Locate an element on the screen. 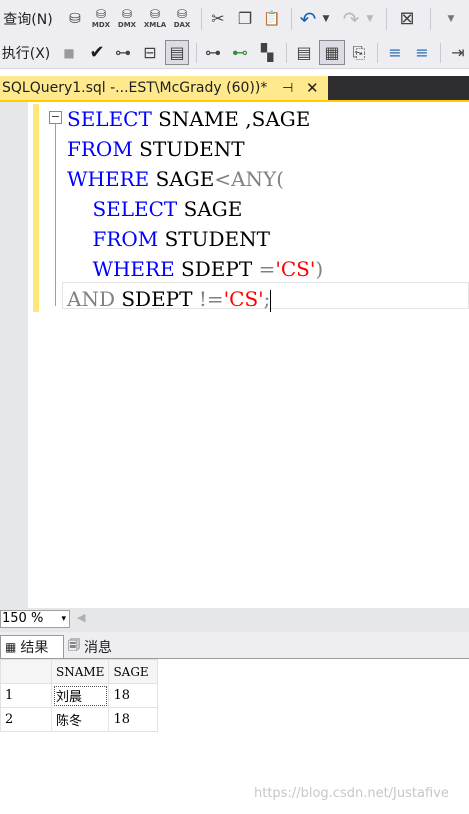  tab-results-label: 结果 is located at coordinates (34, 648).